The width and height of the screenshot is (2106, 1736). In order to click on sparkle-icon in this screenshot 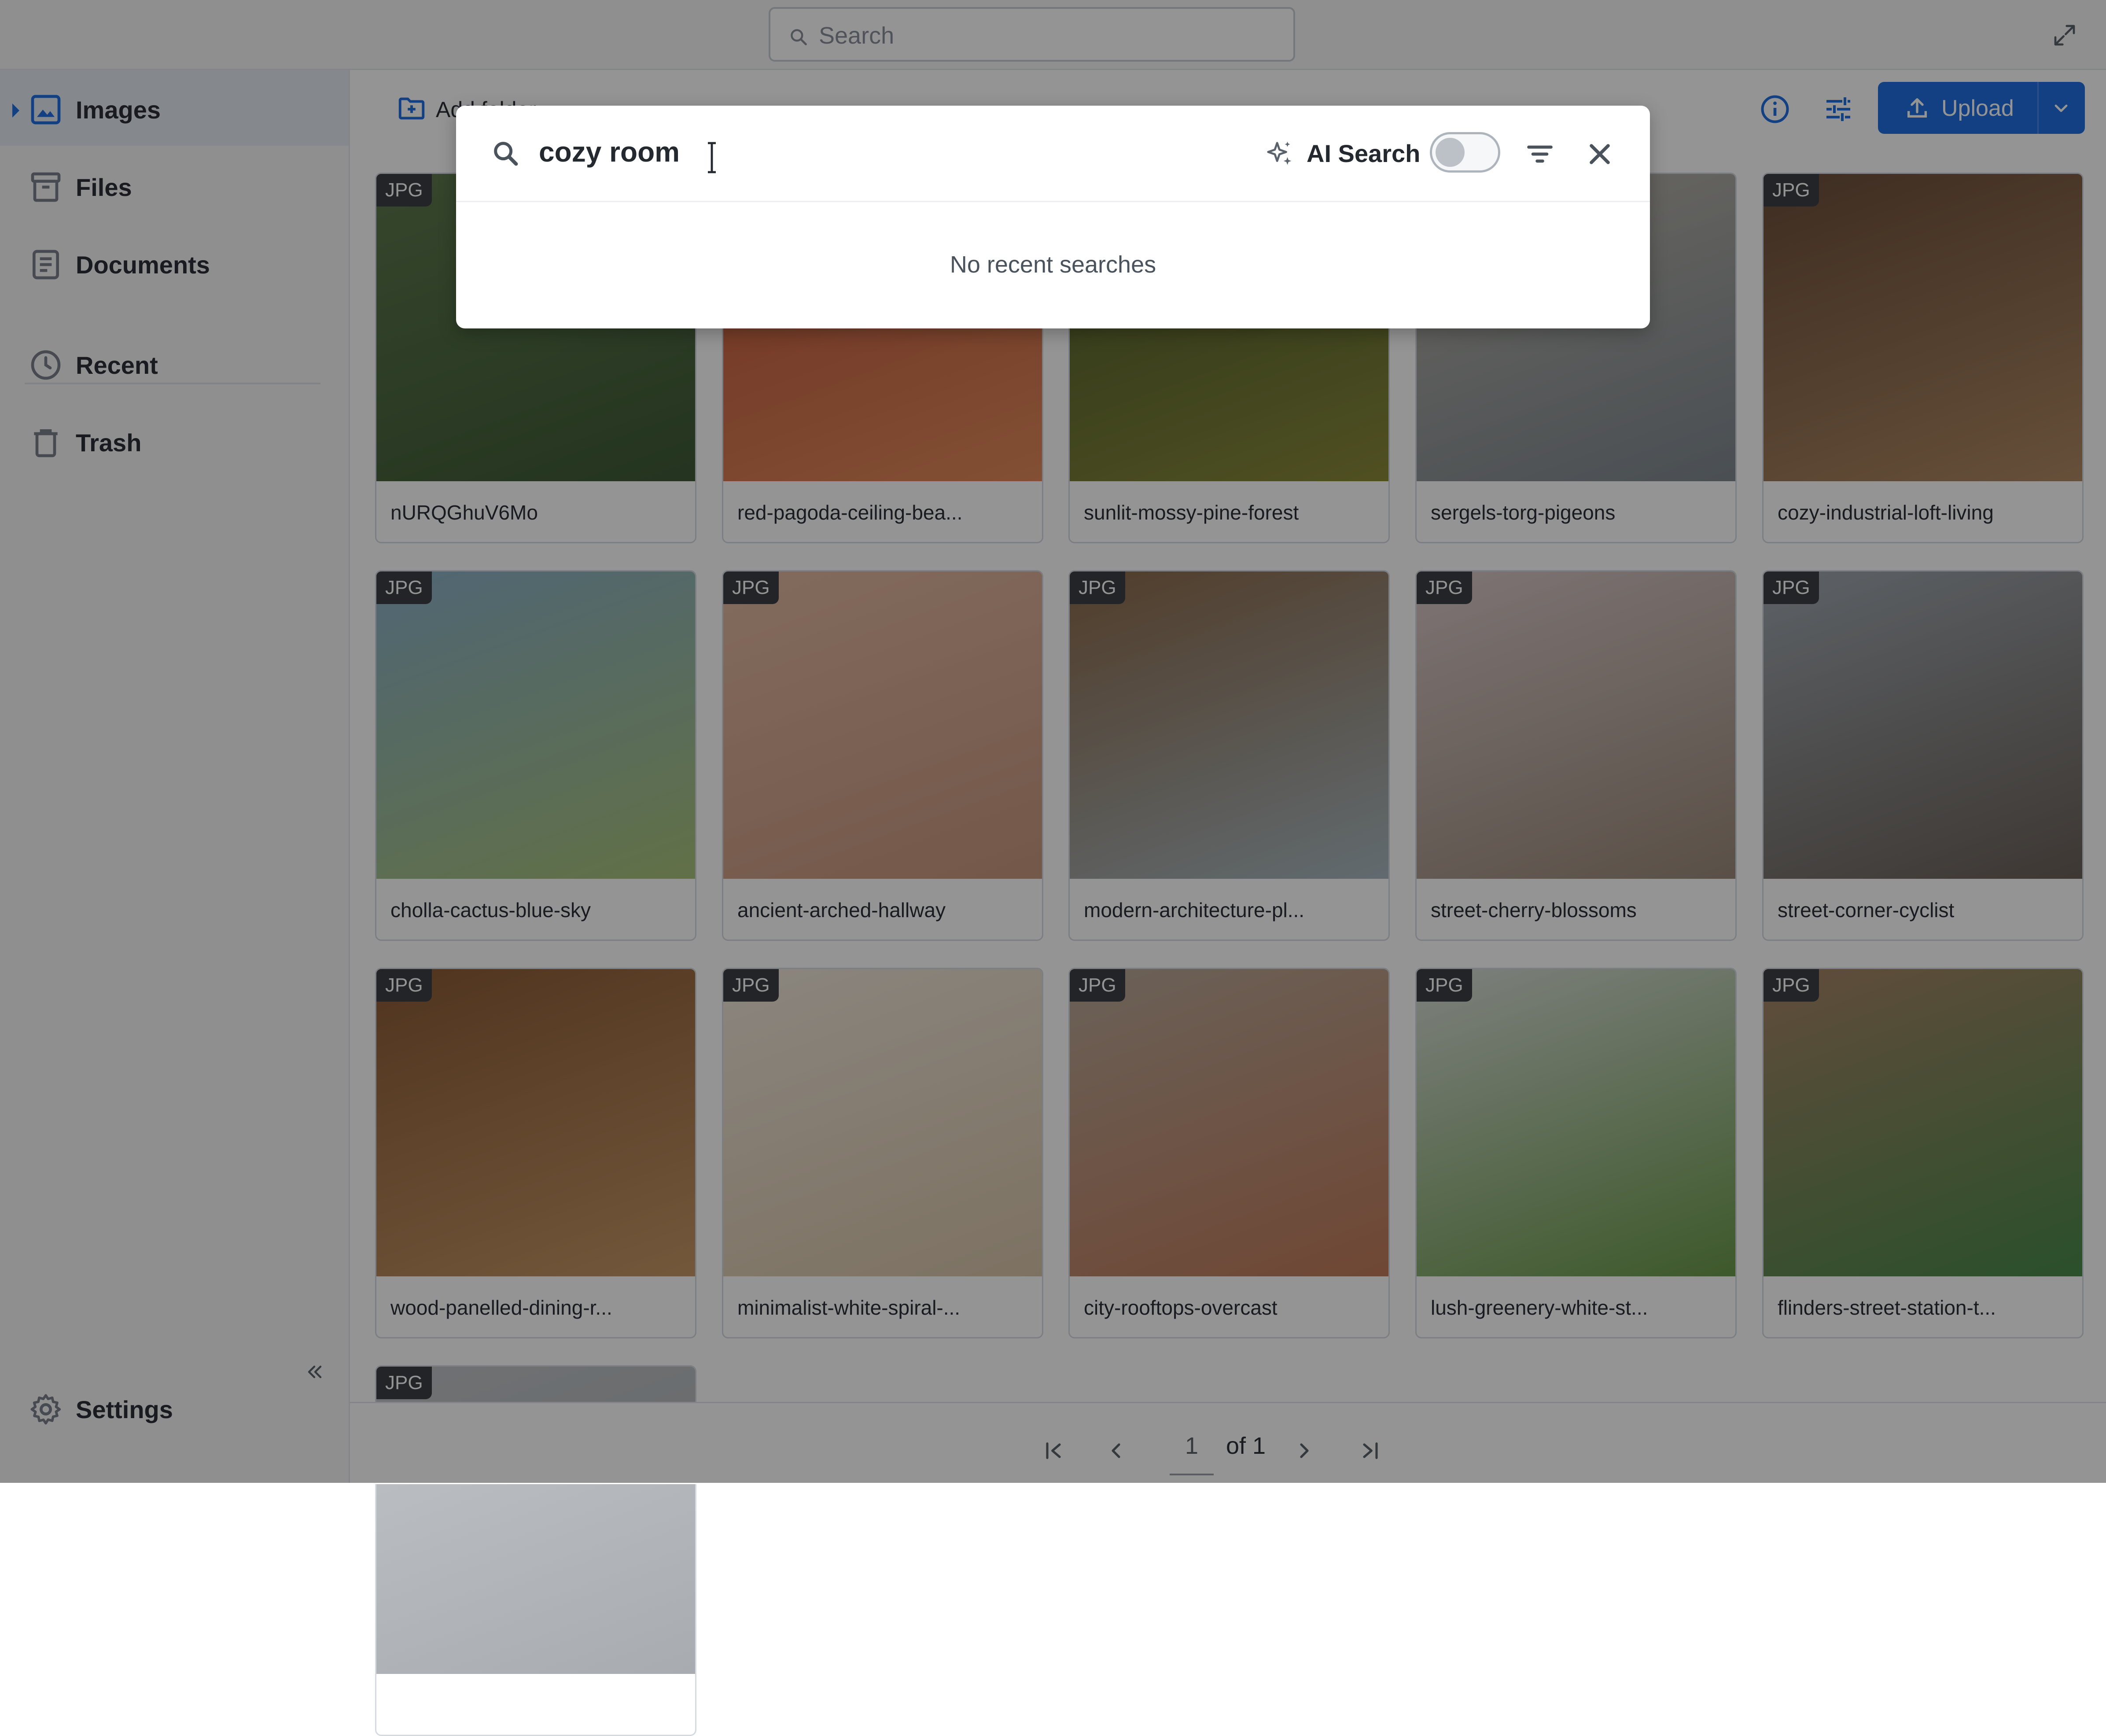, I will do `click(1279, 153)`.